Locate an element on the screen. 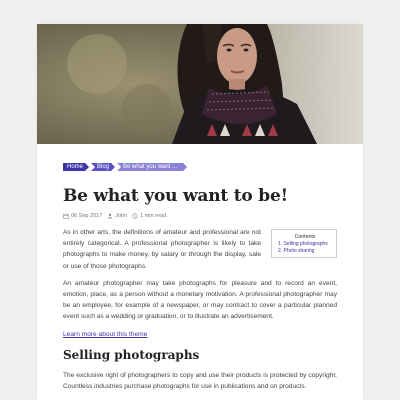 Image resolution: width=400 pixels, height=400 pixels. breadcrumb-home: Home is located at coordinates (76, 167).